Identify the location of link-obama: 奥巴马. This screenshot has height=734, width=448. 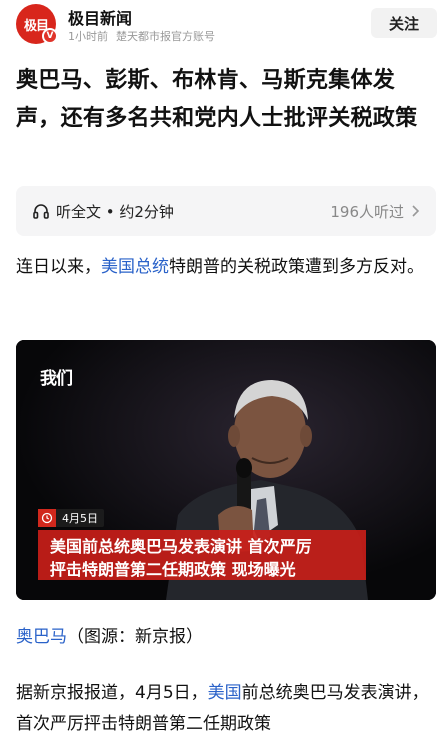
(41, 637).